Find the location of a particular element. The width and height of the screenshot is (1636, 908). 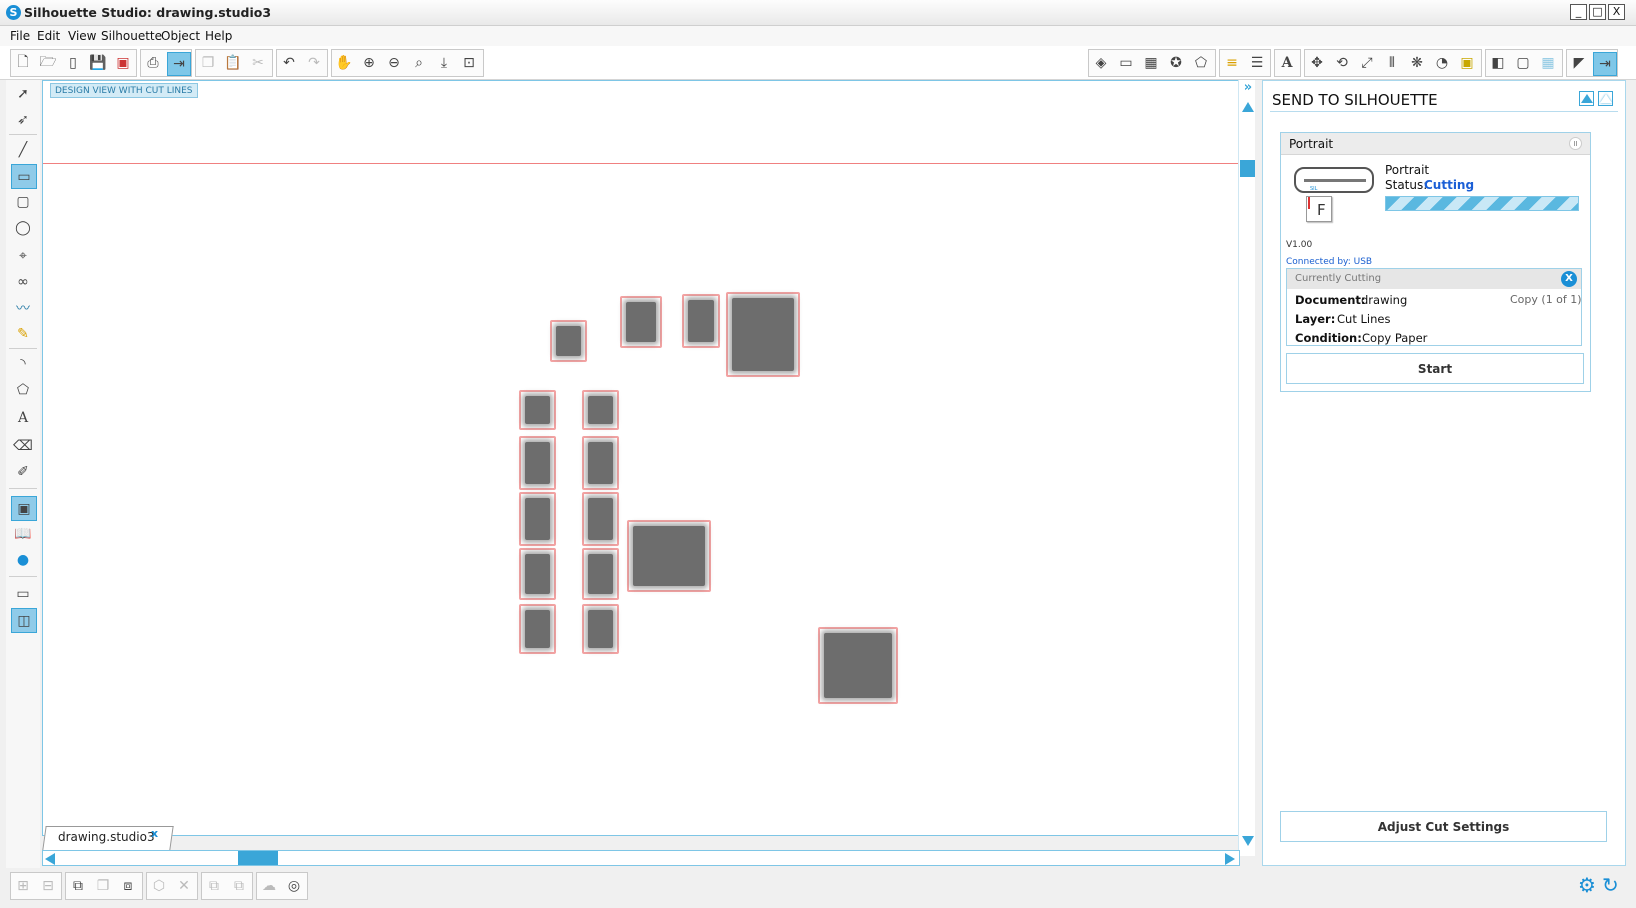

menu-silhouette: Silhouette is located at coordinates (131, 36).